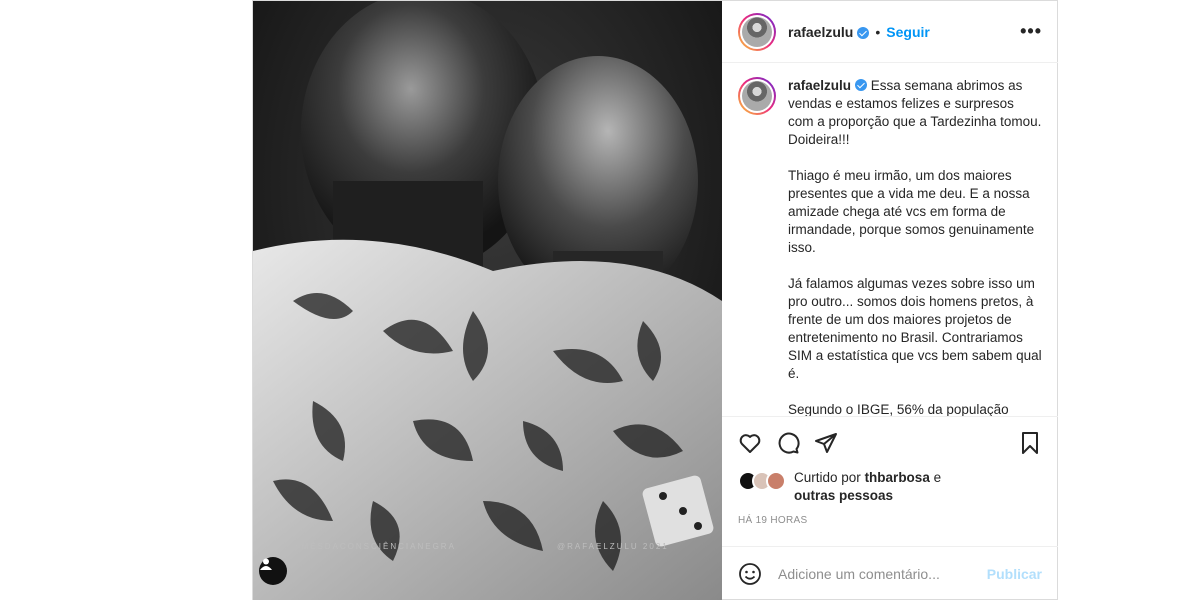  I want to click on caption-username: rafaelzulu, so click(819, 85).